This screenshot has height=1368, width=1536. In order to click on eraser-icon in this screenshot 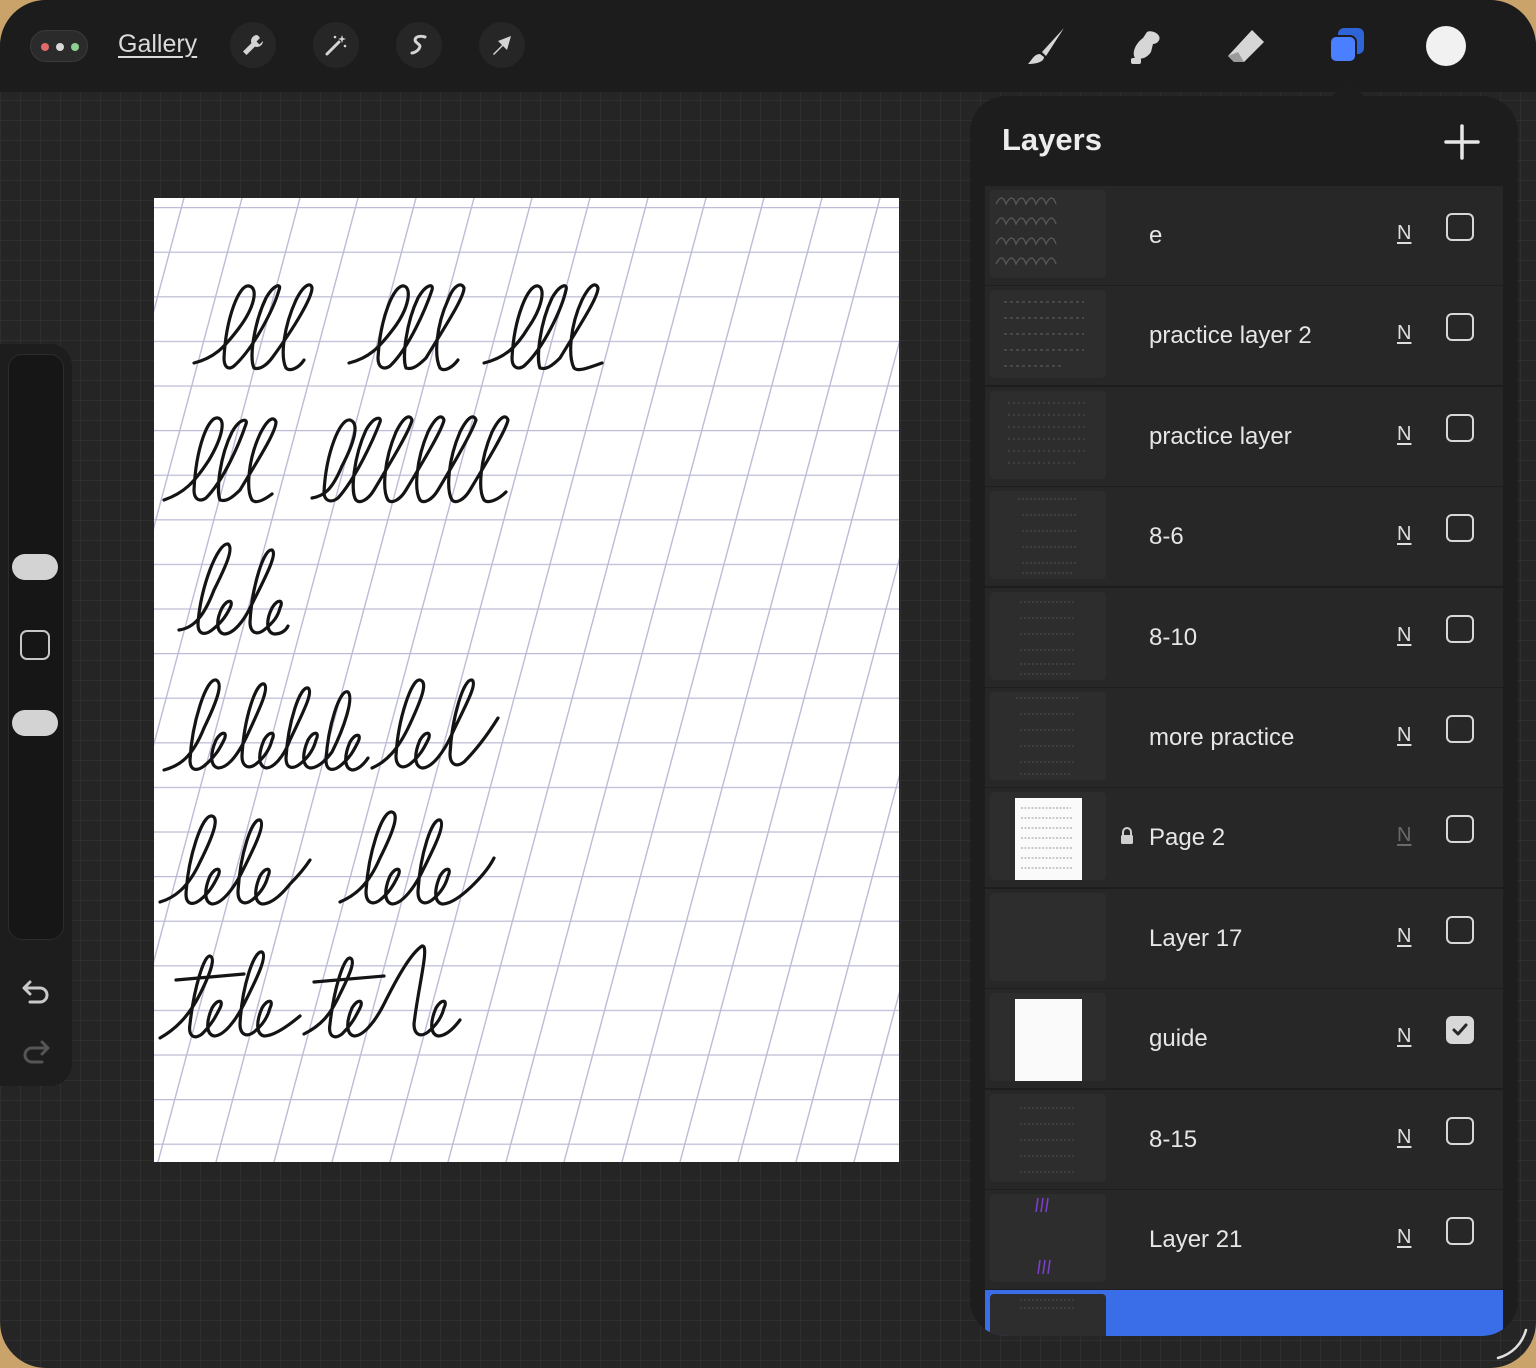, I will do `click(1246, 46)`.